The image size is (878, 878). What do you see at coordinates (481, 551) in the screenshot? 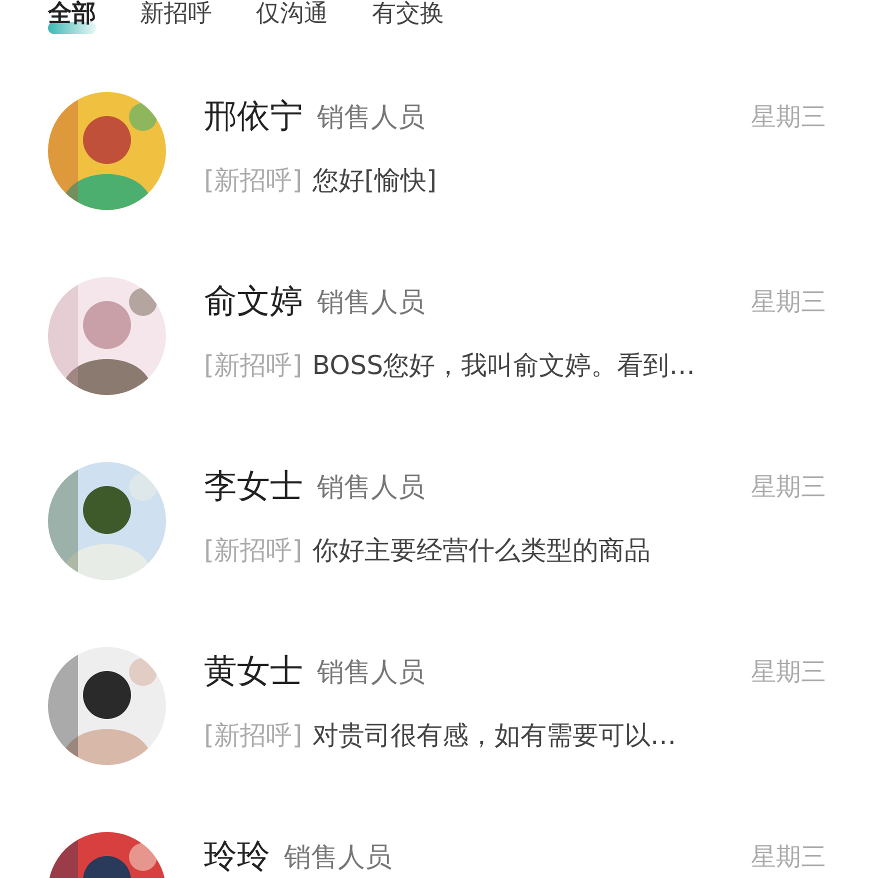
I see `message-preview: 你好主要经营什么类型的商品` at bounding box center [481, 551].